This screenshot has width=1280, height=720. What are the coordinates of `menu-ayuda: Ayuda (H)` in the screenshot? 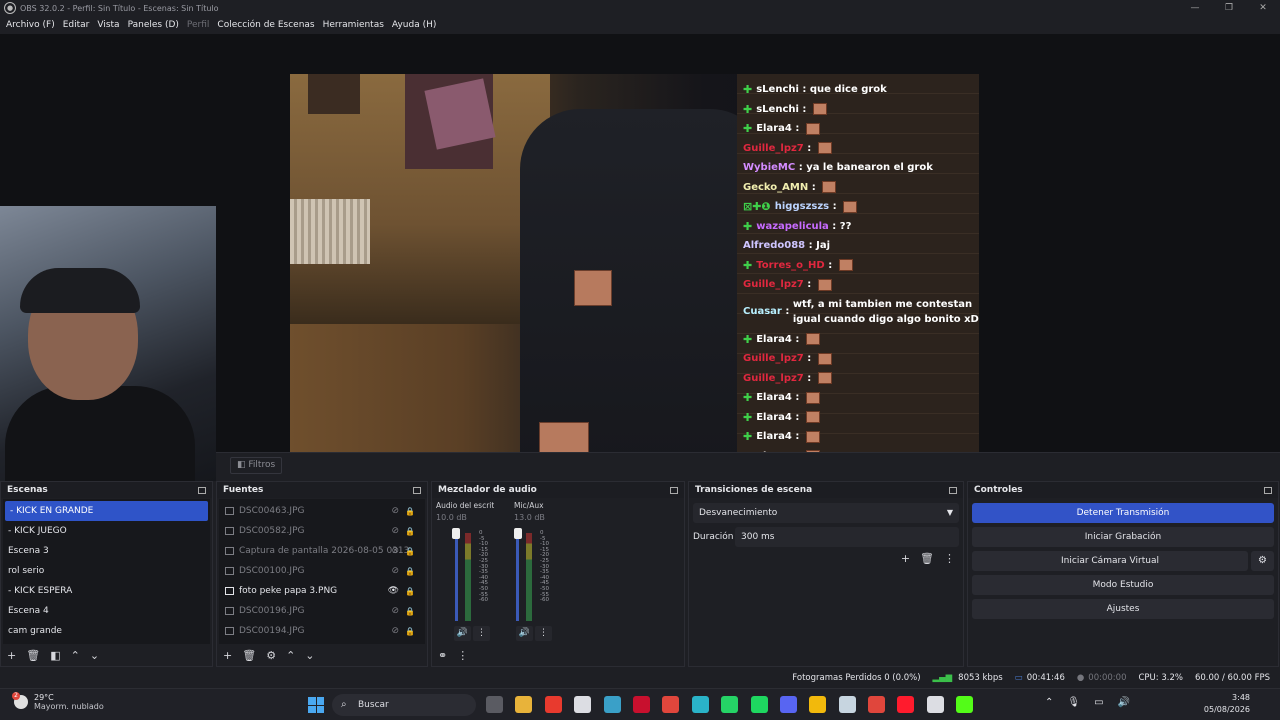 It's located at (414, 25).